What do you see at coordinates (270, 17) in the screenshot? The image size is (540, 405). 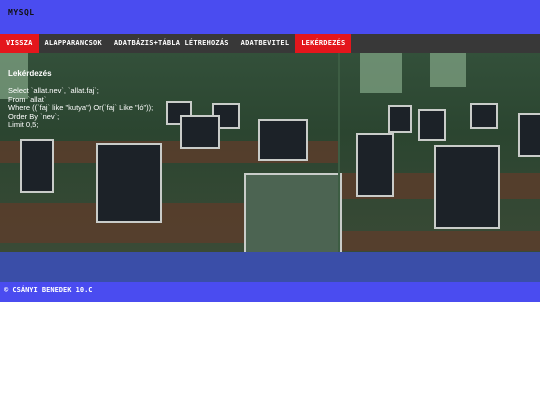 I see `header: MYSQL` at bounding box center [270, 17].